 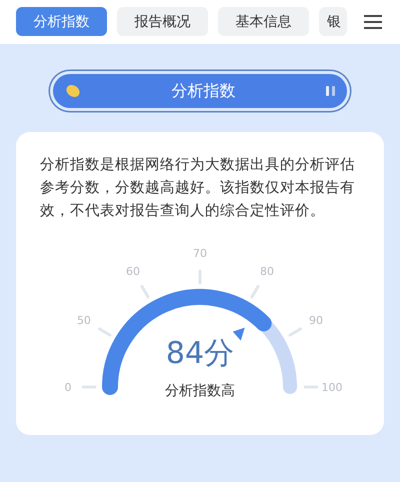 I want to click on scale-label: 70, so click(x=200, y=253).